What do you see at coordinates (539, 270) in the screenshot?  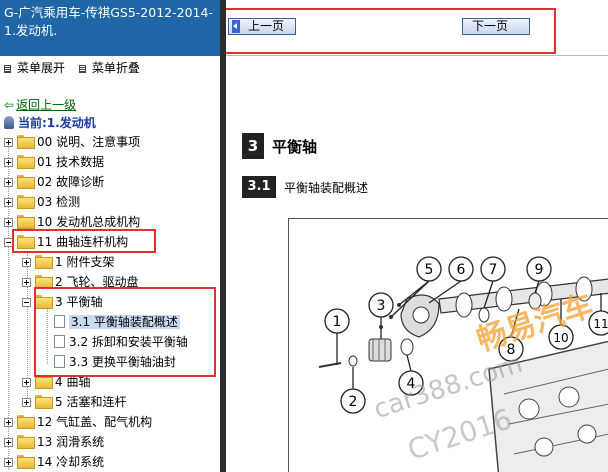 I see `svg-text: 9` at bounding box center [539, 270].